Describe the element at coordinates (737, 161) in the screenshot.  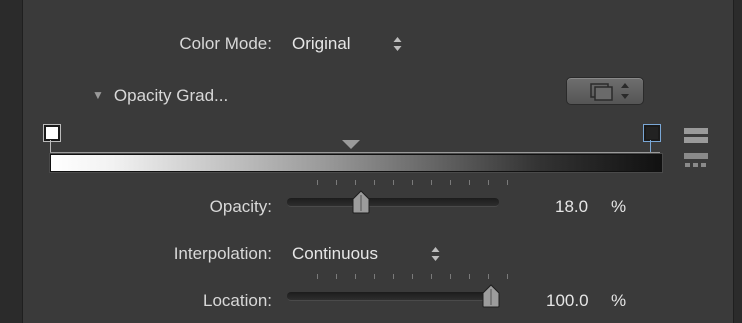
I see `right-panel-edge` at that location.